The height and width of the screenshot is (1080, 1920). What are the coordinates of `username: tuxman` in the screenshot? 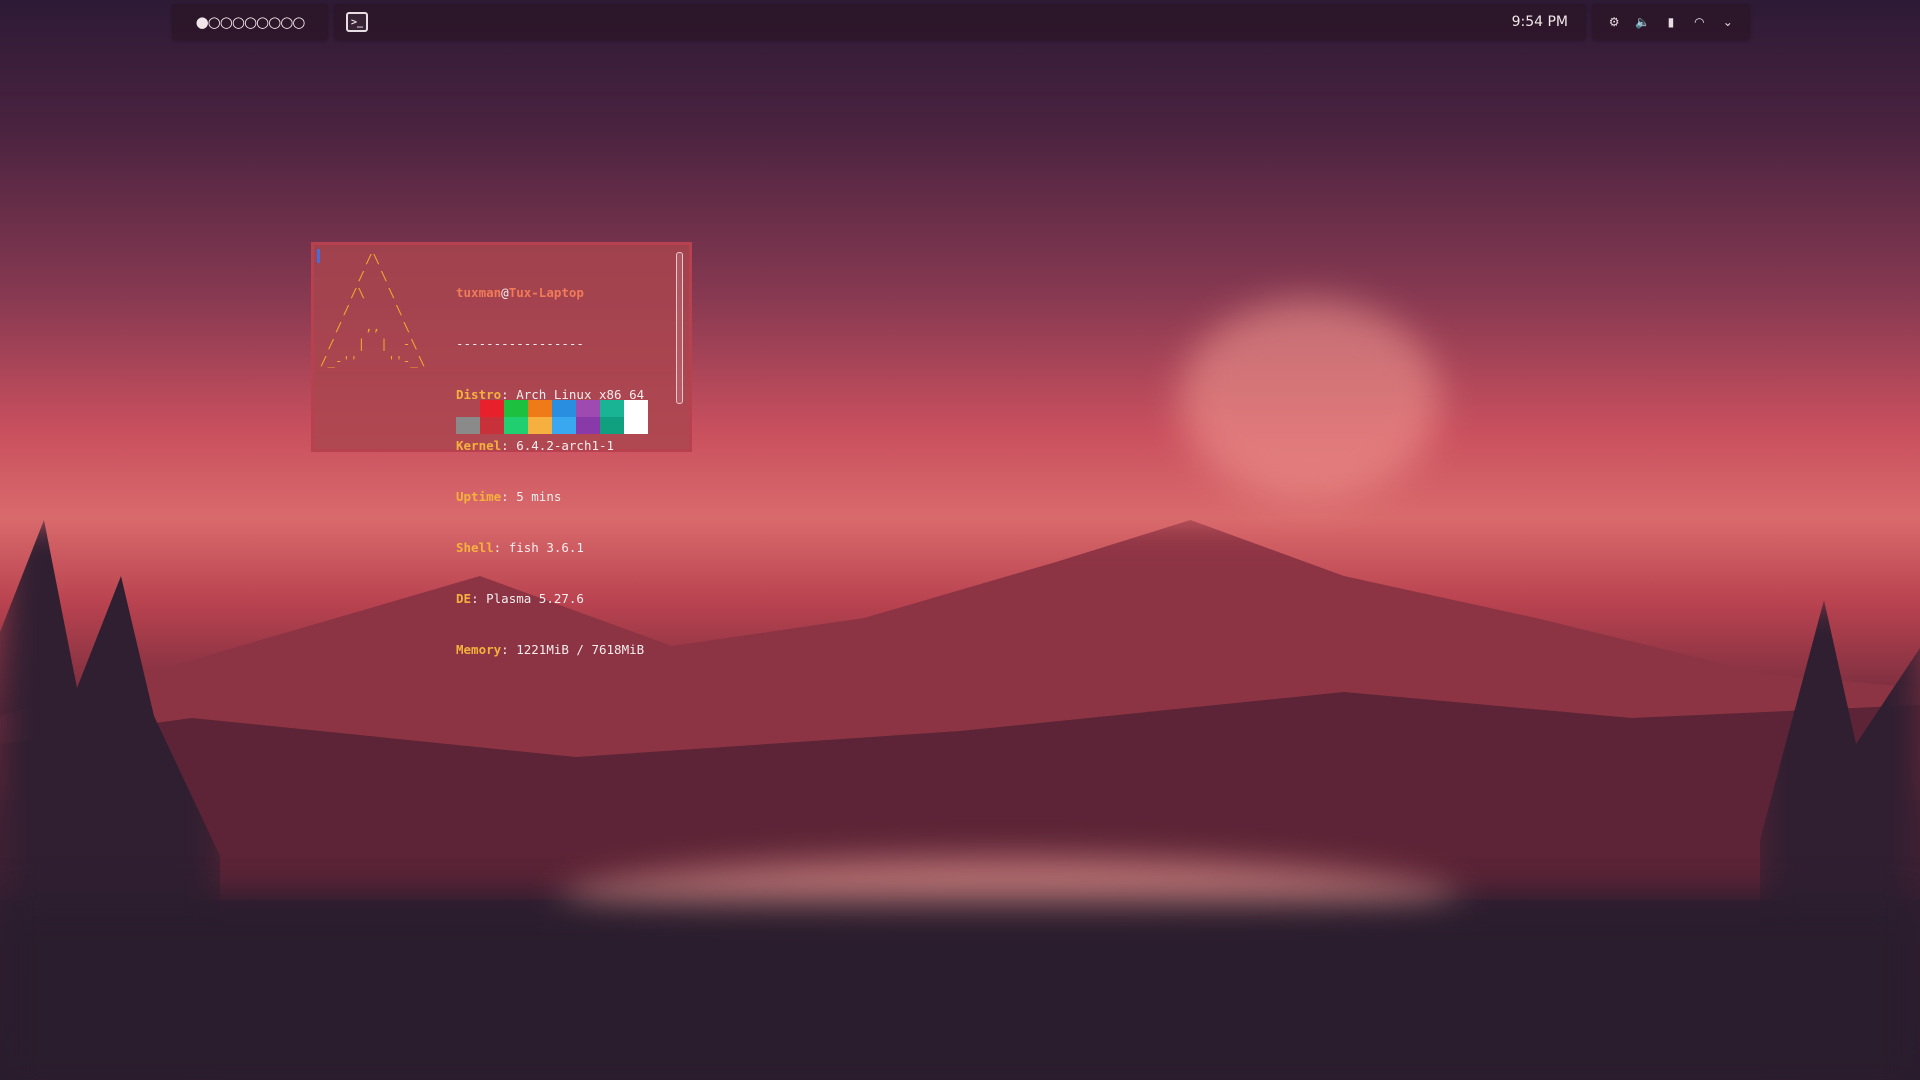 It's located at (479, 292).